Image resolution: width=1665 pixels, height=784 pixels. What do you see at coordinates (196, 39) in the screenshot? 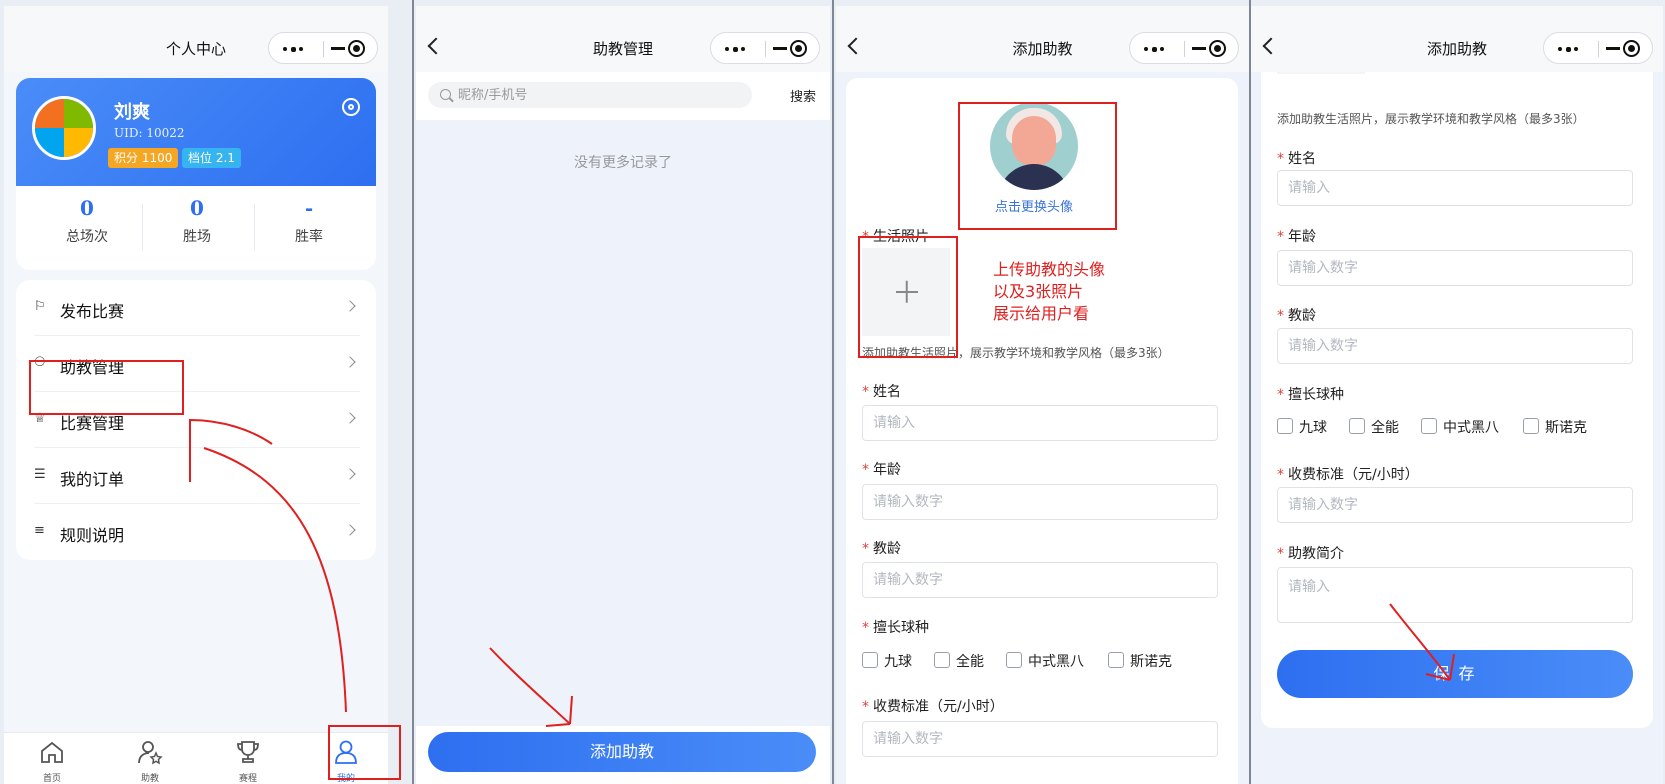
I see `navbar: 个人中心` at bounding box center [196, 39].